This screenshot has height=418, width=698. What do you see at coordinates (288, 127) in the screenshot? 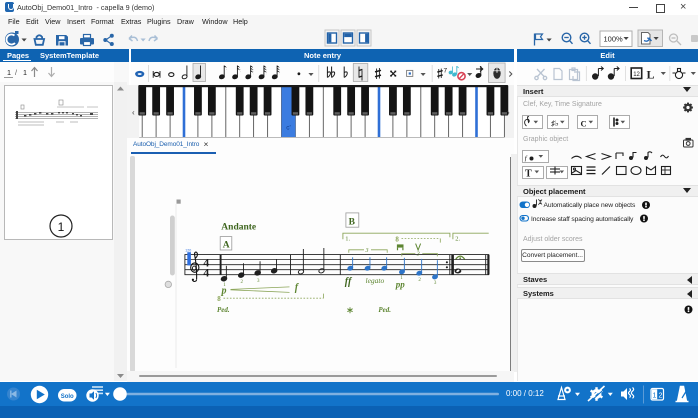
I see `svg-text: c'` at bounding box center [288, 127].